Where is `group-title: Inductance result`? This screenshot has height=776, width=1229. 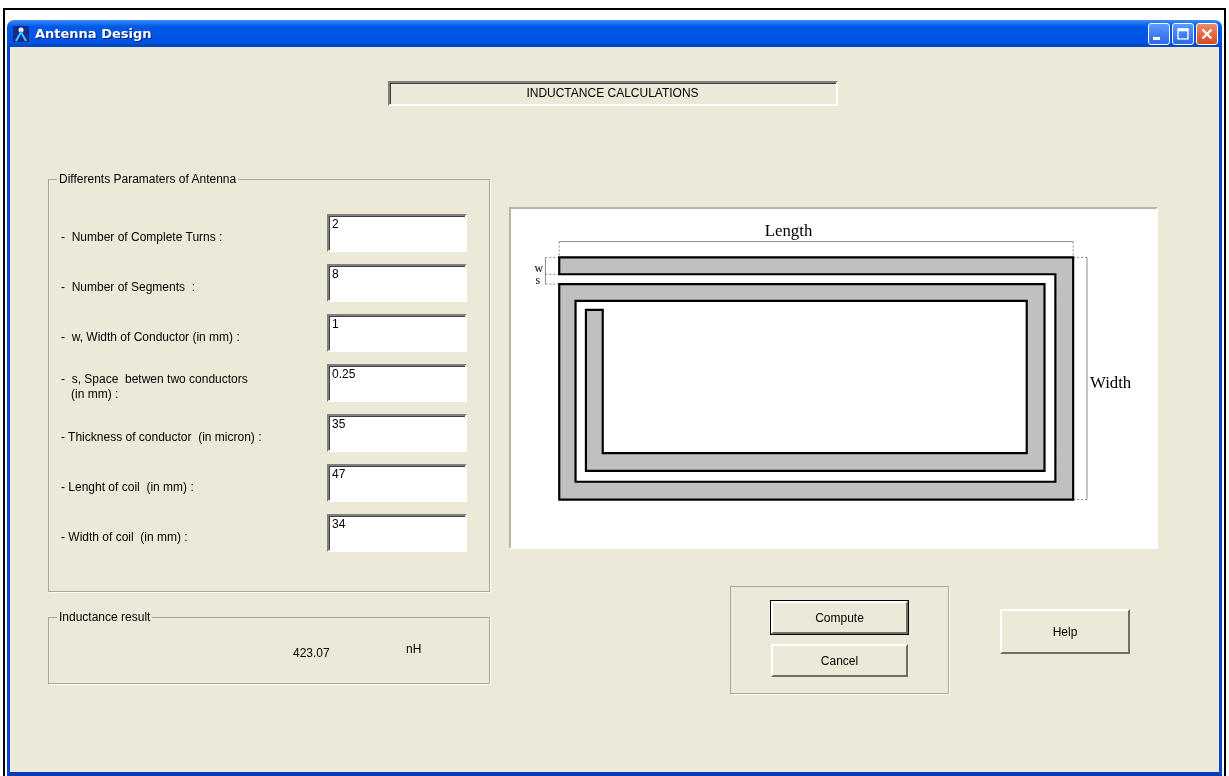 group-title: Inductance result is located at coordinates (105, 617).